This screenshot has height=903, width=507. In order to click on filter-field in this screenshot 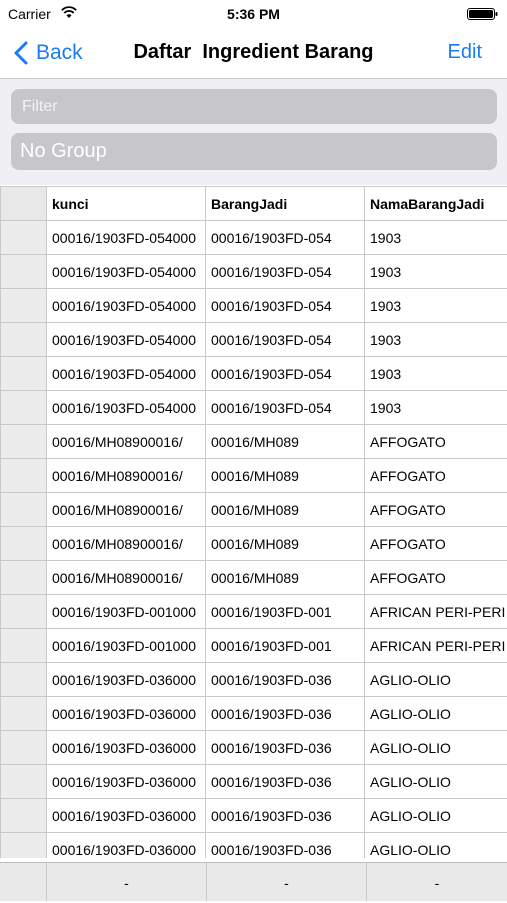, I will do `click(254, 106)`.